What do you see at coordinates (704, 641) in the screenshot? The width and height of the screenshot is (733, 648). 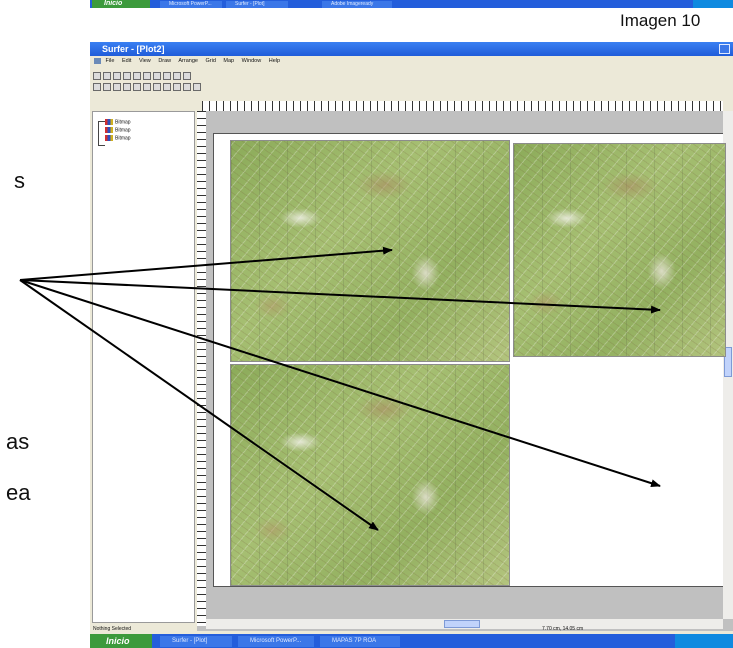 I see `system-tray` at bounding box center [704, 641].